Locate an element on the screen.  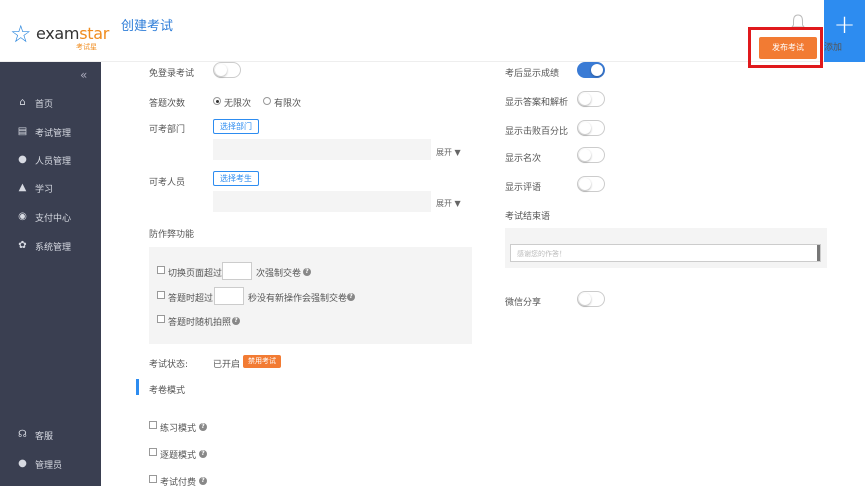
dept-expand: 展开 ▼ is located at coordinates (448, 152).